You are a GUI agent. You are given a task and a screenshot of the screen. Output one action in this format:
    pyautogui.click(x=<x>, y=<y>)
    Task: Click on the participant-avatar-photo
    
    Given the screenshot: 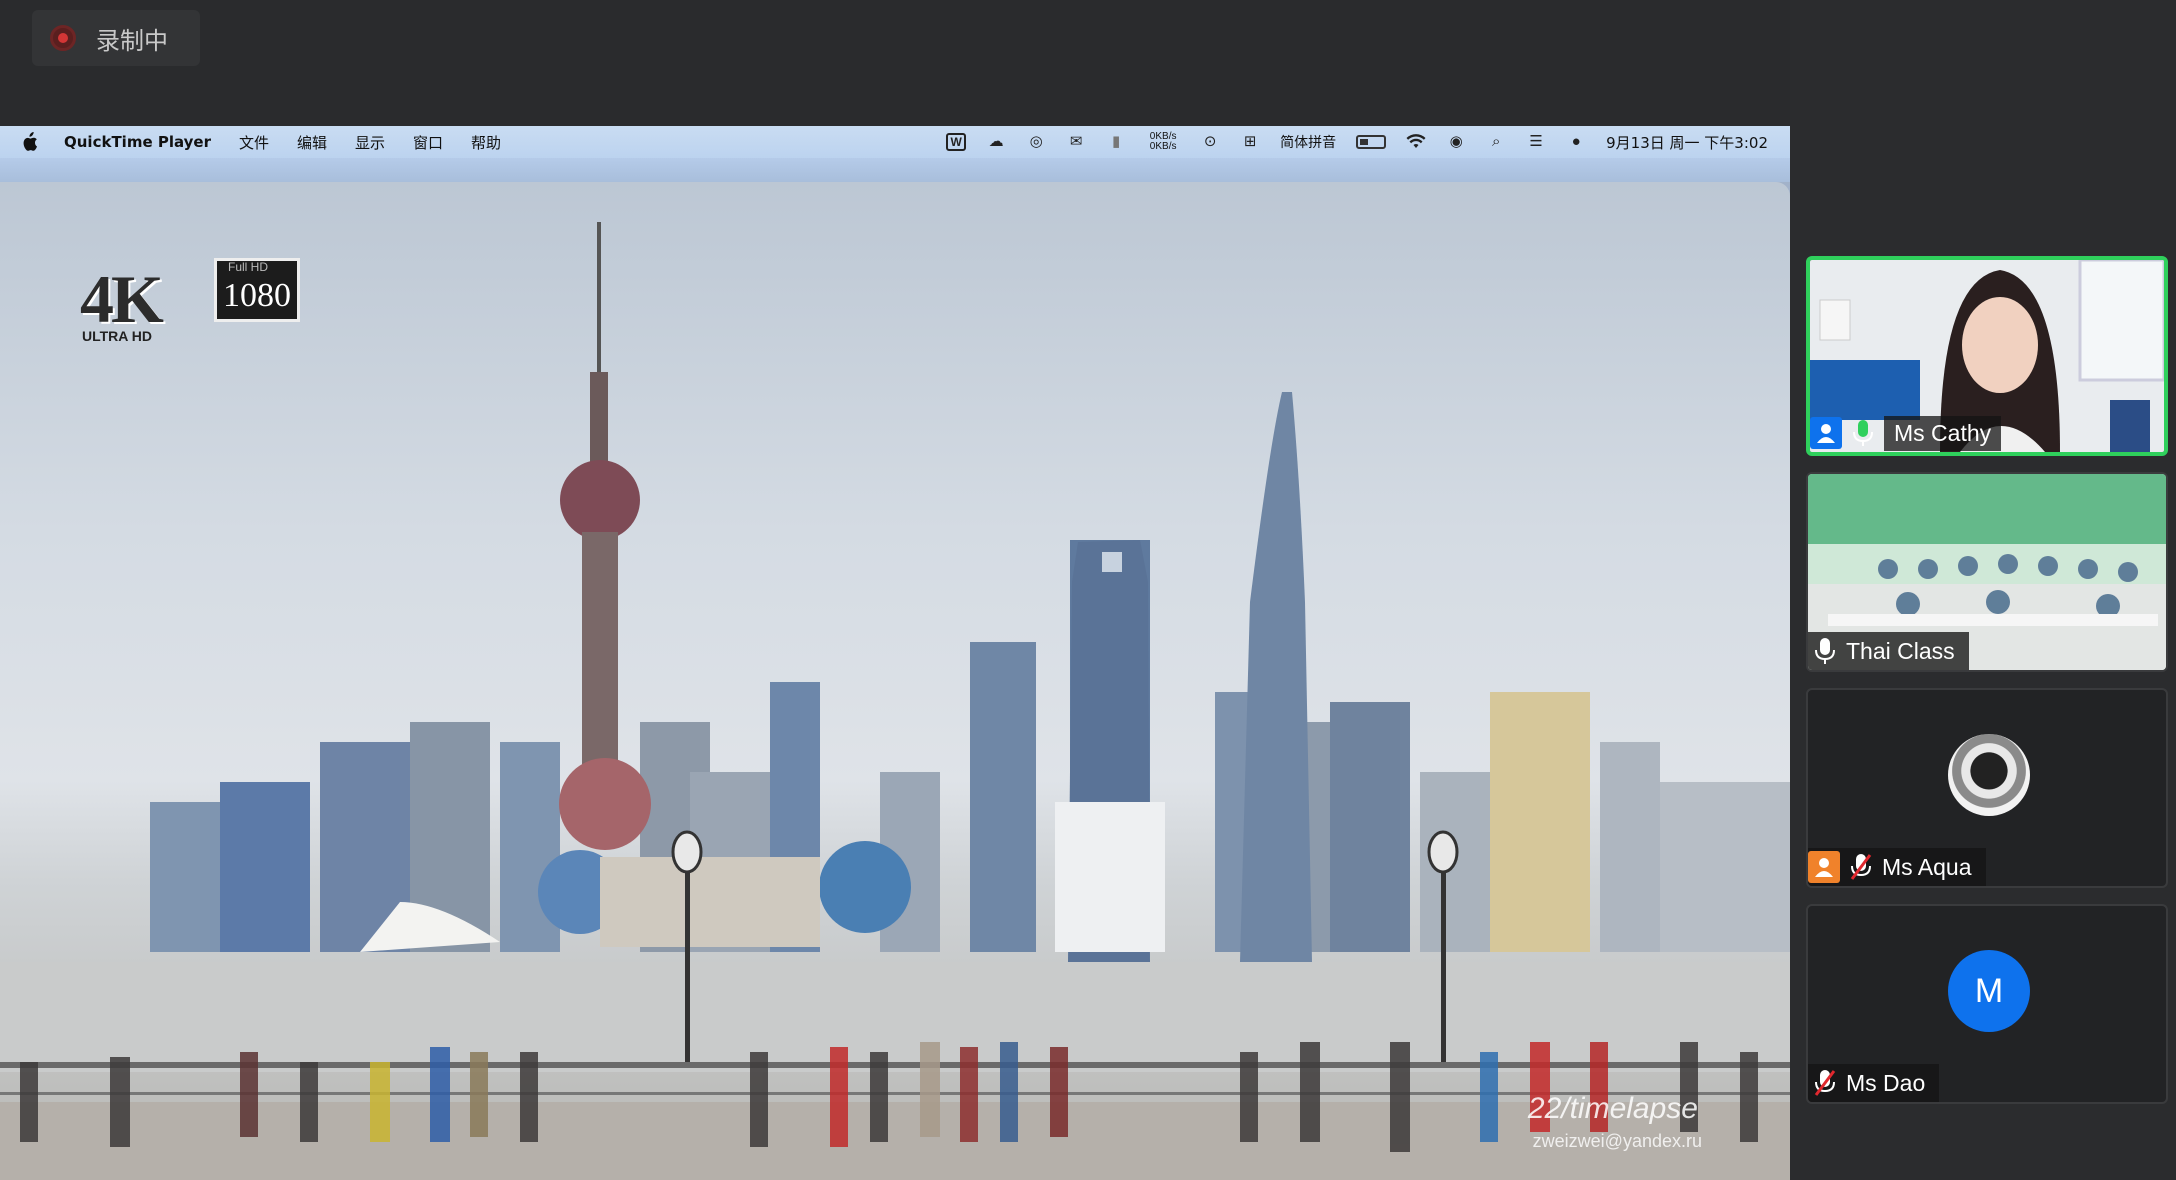 What is the action you would take?
    pyautogui.click(x=1989, y=775)
    